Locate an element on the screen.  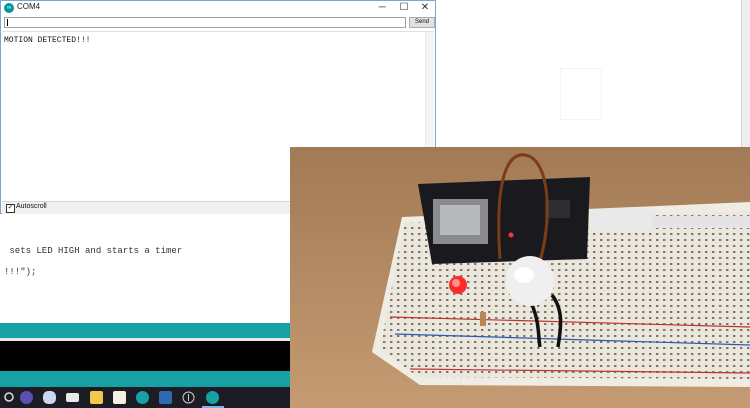
arduino-icon is located at coordinates (142, 397).